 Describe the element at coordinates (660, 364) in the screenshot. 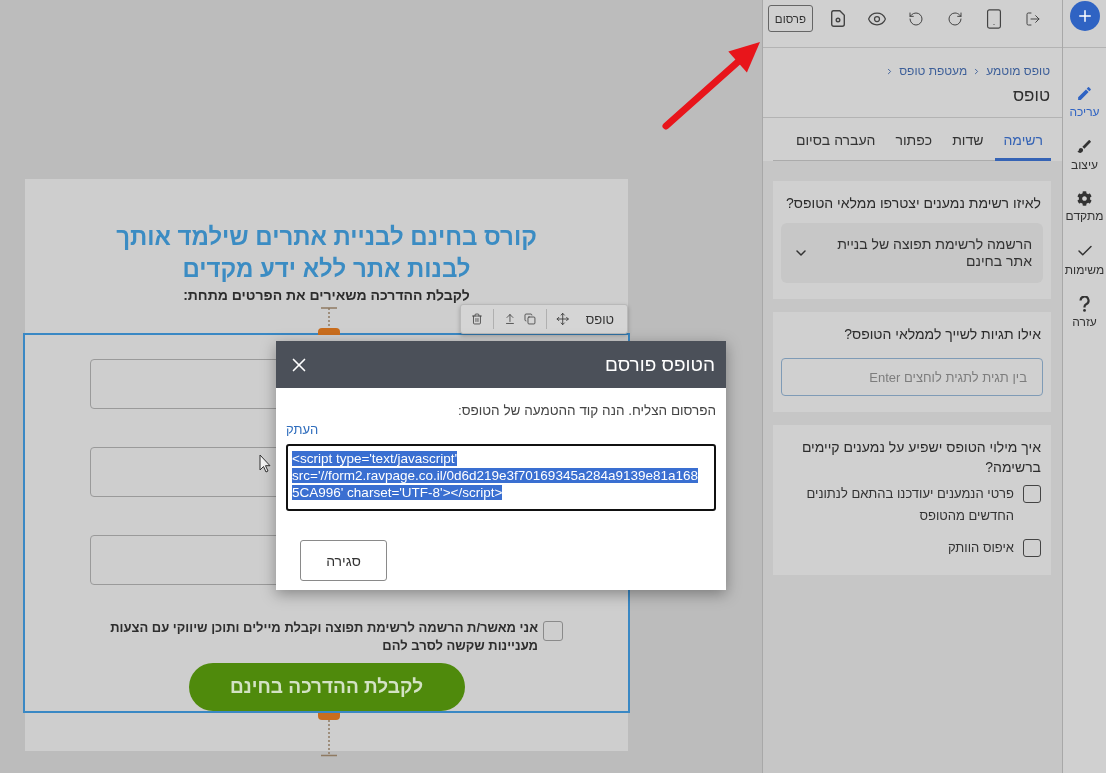

I see `dialog-title: הטופס פורסם` at that location.